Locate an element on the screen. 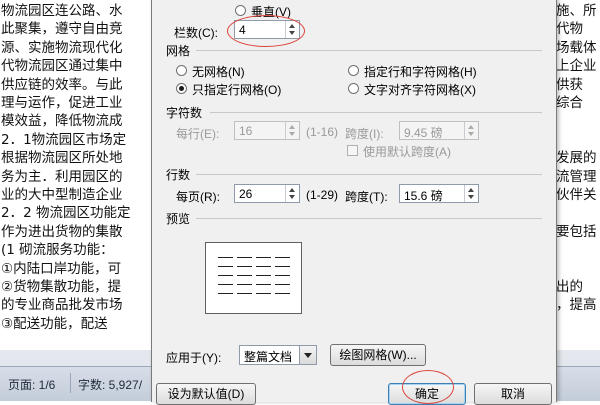 This screenshot has width=600, height=405. chars-per-line-spinner: 16 is located at coordinates (267, 130).